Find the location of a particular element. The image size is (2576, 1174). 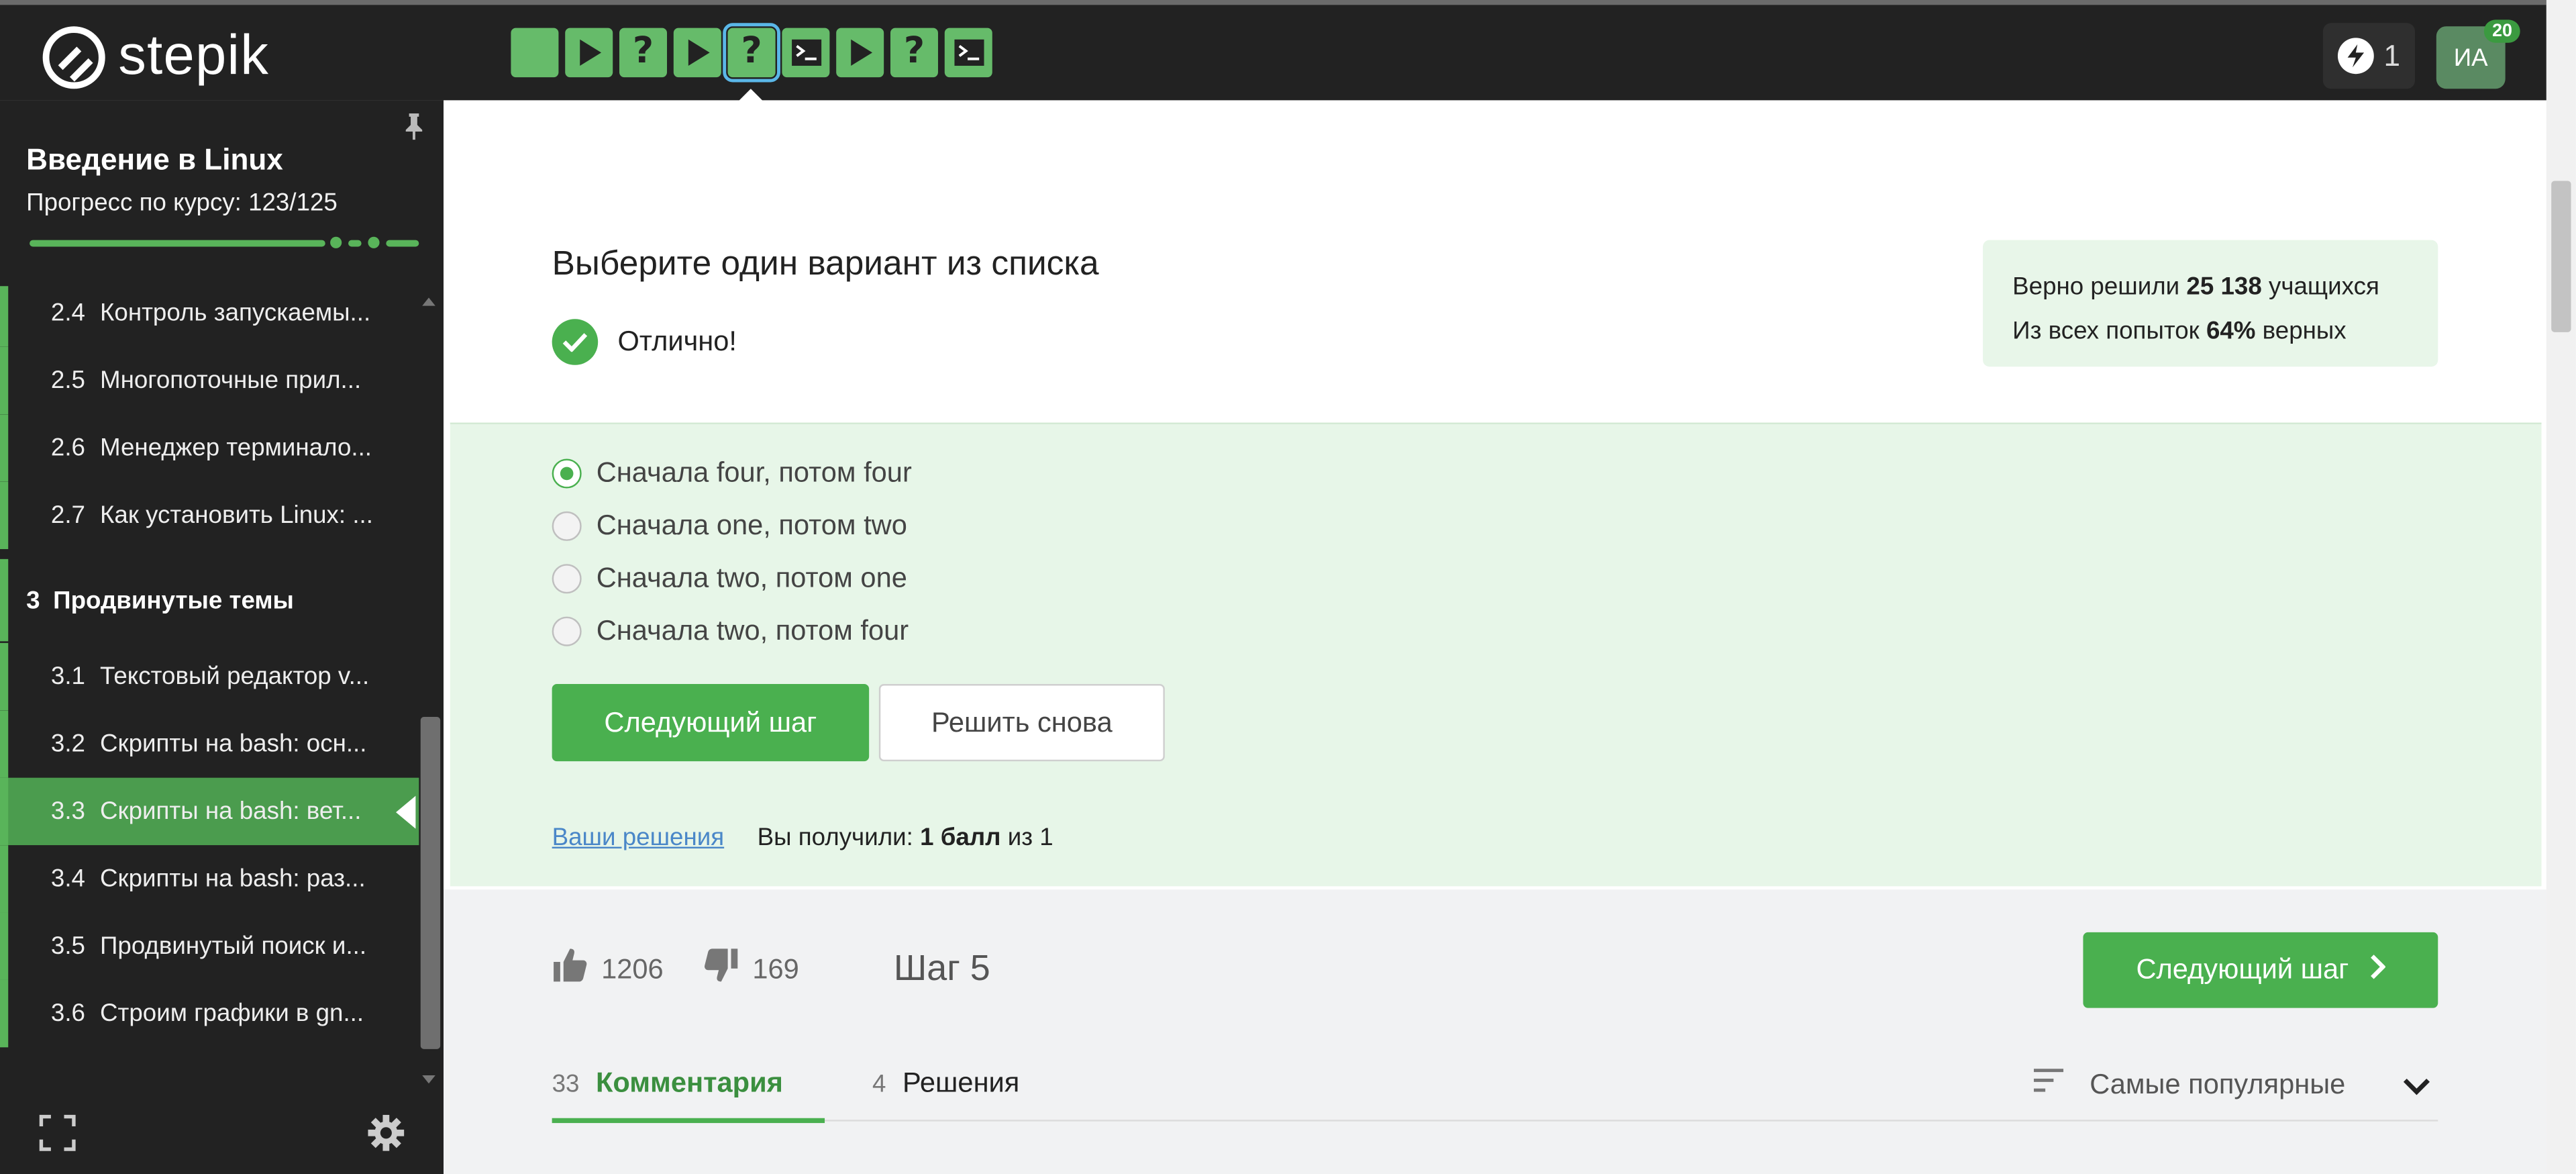

thumbs-up-icon is located at coordinates (570, 969).